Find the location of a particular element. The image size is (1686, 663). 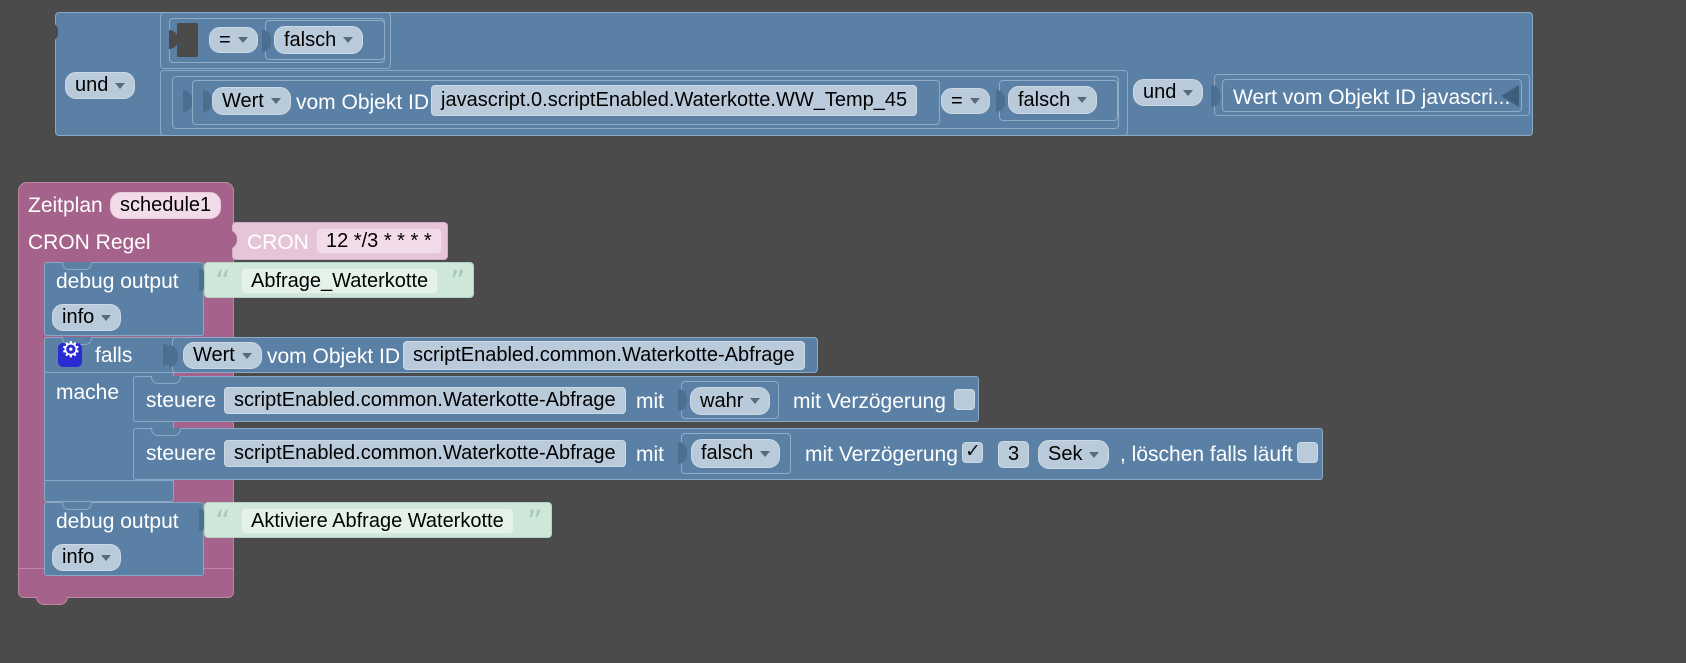

debug-top-severity-field: info is located at coordinates (87, 317).